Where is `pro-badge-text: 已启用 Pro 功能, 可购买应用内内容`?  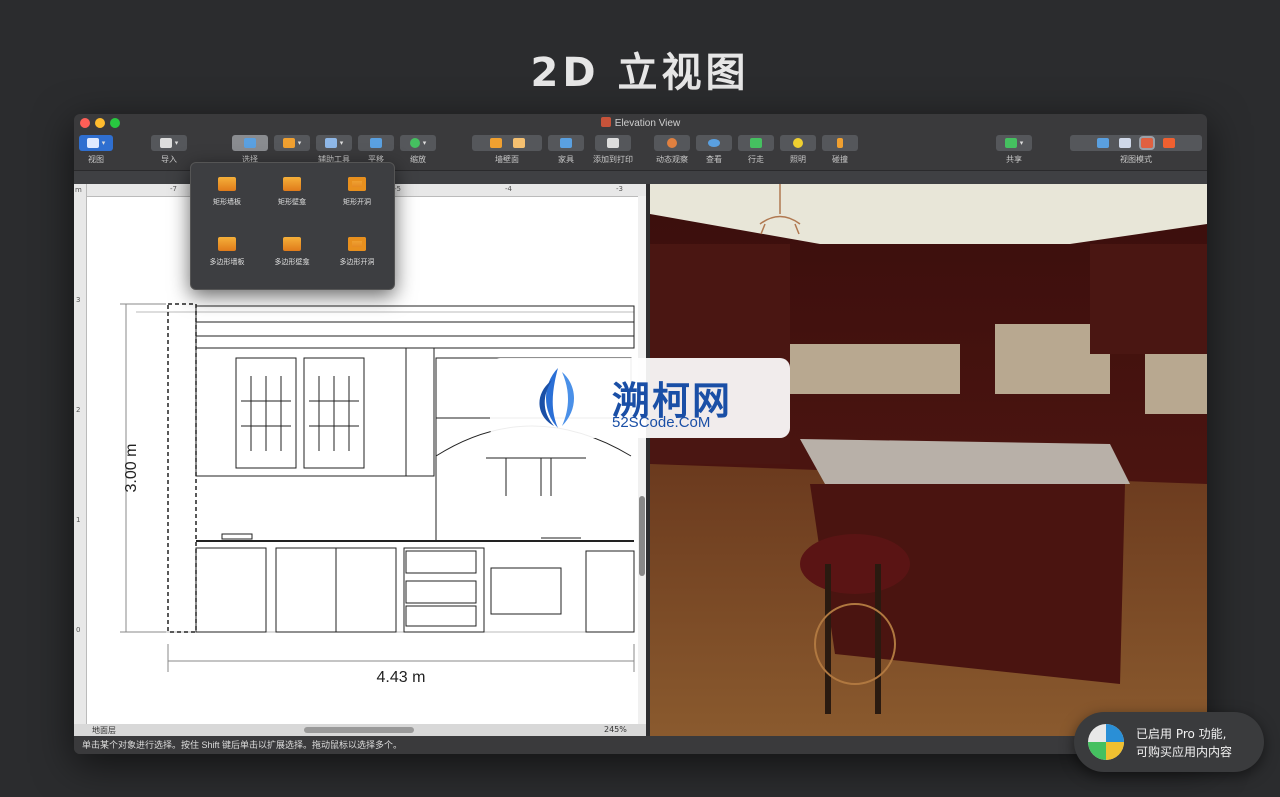
pro-badge-text: 已启用 Pro 功能, 可购买应用内内容 is located at coordinates (1184, 743).